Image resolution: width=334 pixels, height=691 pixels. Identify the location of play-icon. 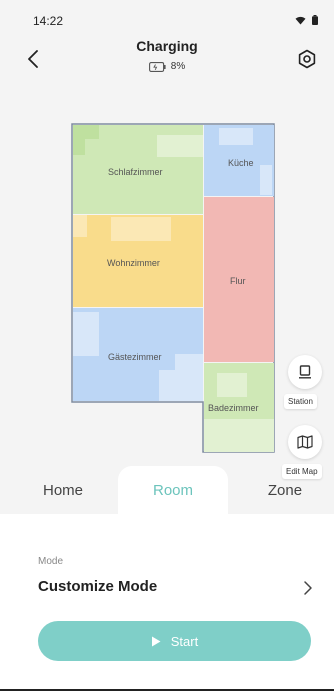
(156, 641).